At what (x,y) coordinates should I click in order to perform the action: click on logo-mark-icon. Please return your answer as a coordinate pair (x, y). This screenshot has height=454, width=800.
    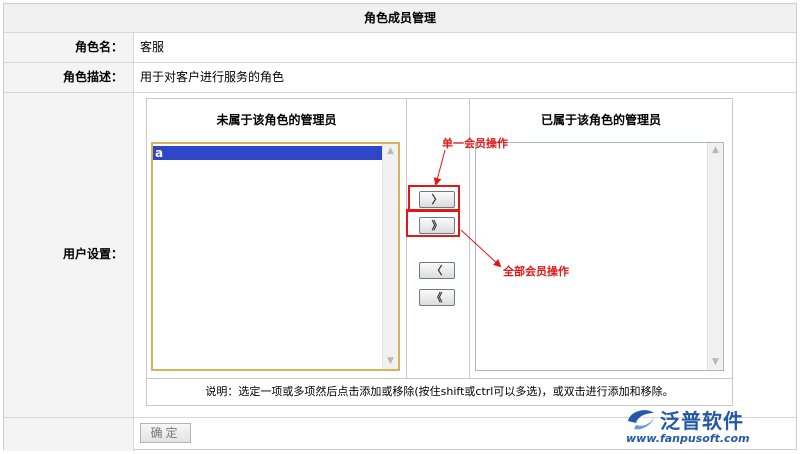
    Looking at the image, I should click on (641, 420).